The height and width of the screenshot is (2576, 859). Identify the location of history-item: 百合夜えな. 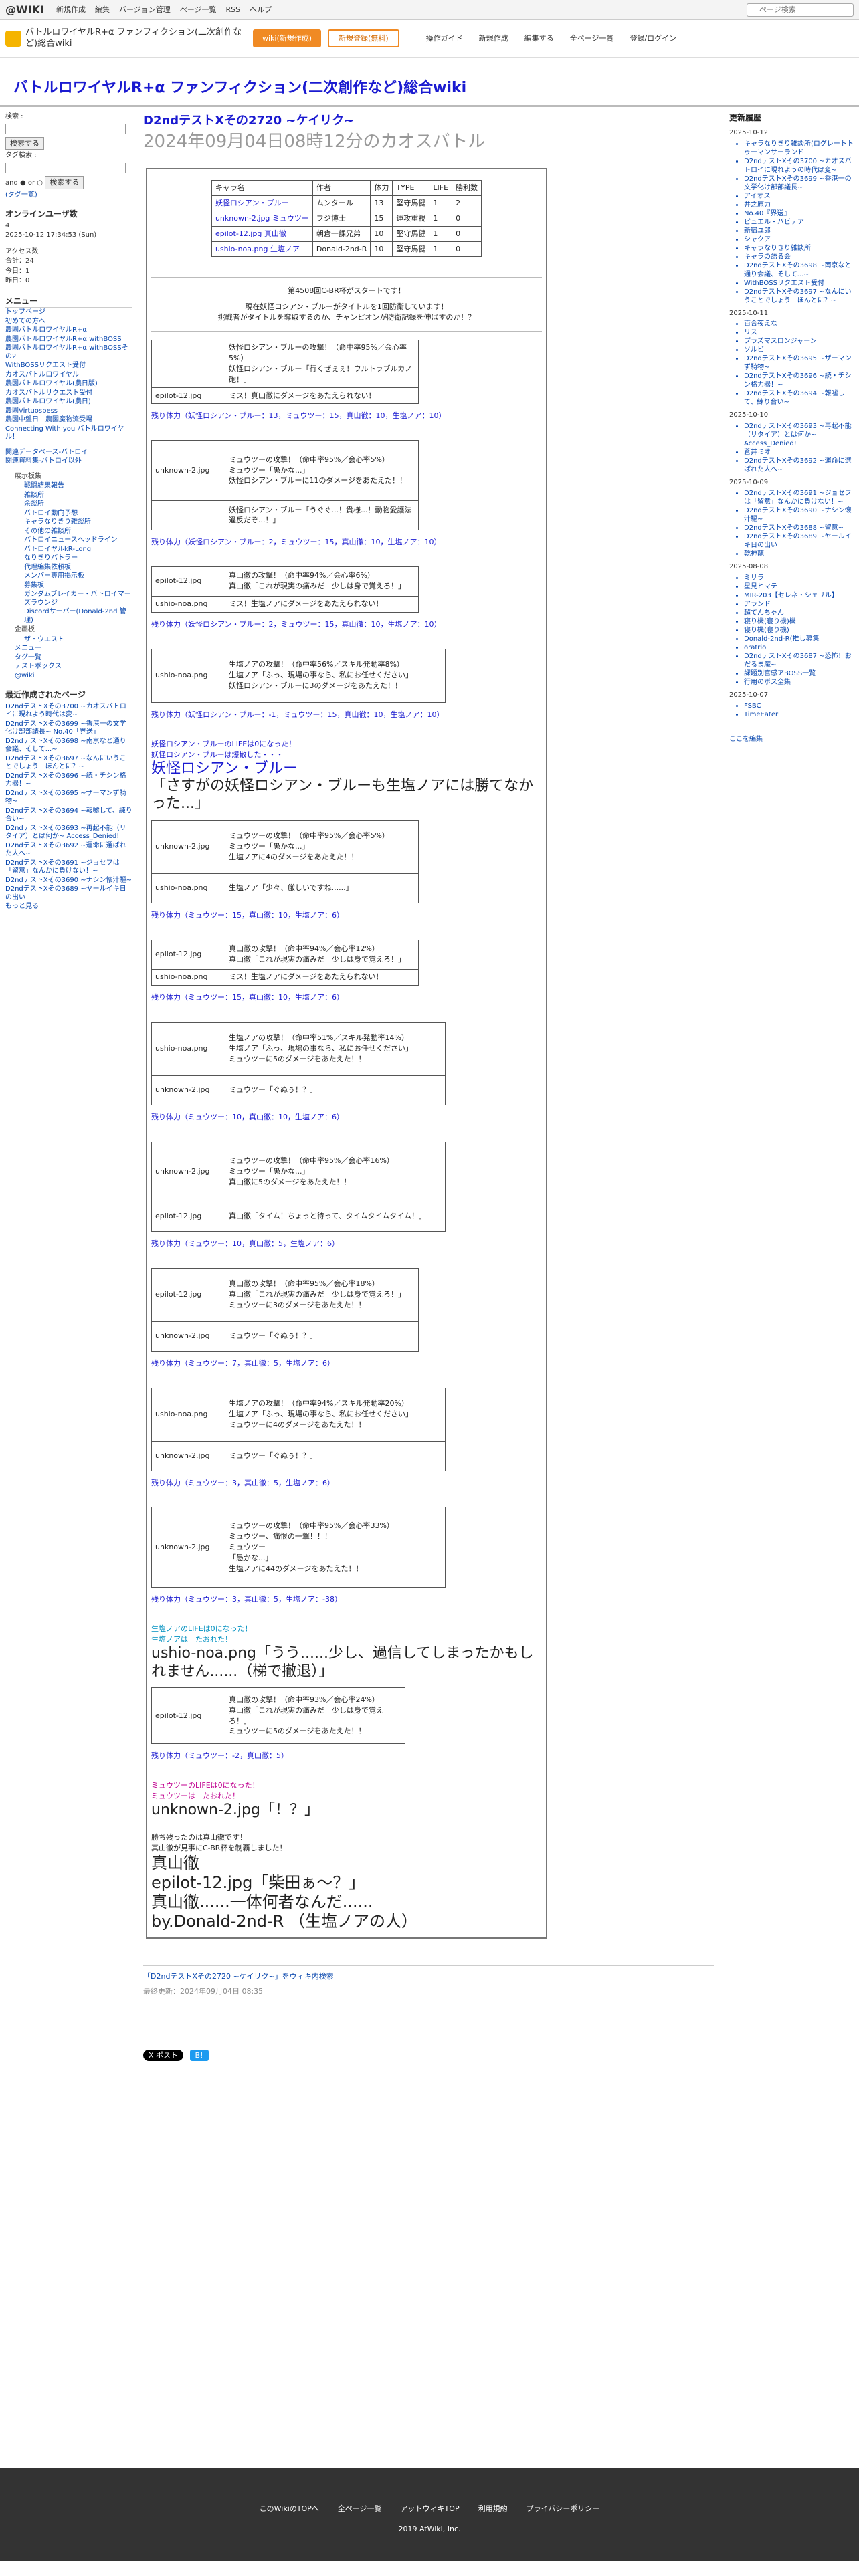
(799, 324).